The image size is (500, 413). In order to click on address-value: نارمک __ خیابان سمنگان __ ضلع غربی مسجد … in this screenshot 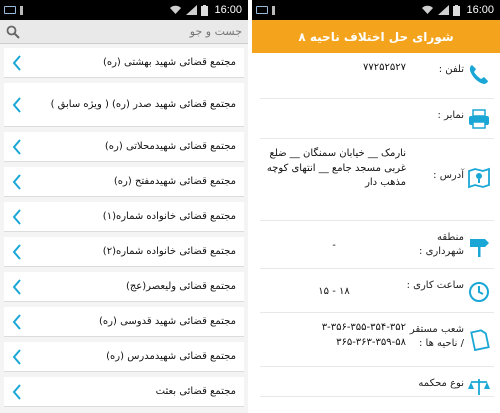, I will do `click(336, 168)`.